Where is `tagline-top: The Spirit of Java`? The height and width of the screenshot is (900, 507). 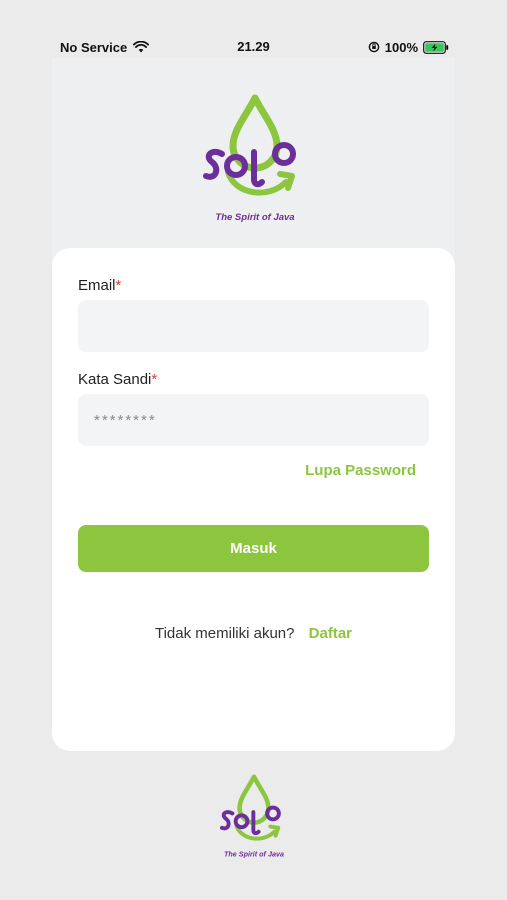 tagline-top: The Spirit of Java is located at coordinates (254, 217).